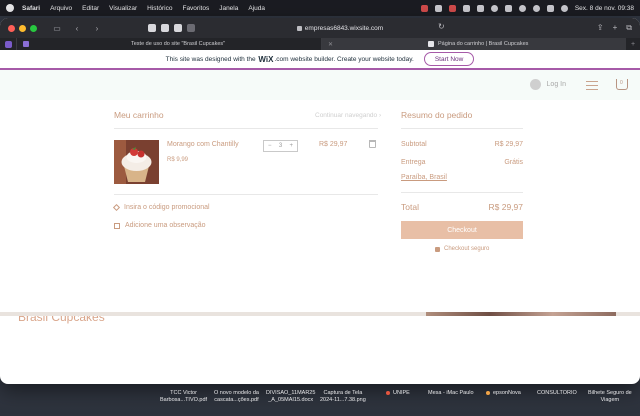 The height and width of the screenshot is (416, 640). I want to click on share-icon: ⇪, so click(600, 28).